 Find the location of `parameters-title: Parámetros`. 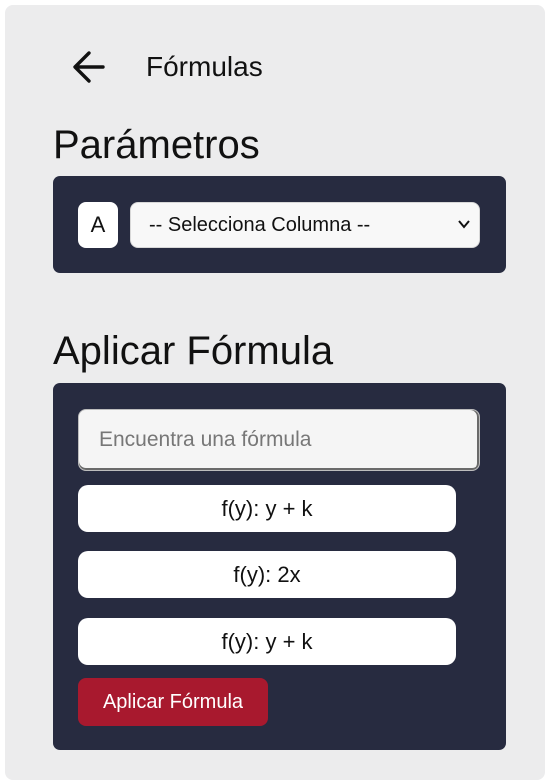

parameters-title: Parámetros is located at coordinates (156, 145).